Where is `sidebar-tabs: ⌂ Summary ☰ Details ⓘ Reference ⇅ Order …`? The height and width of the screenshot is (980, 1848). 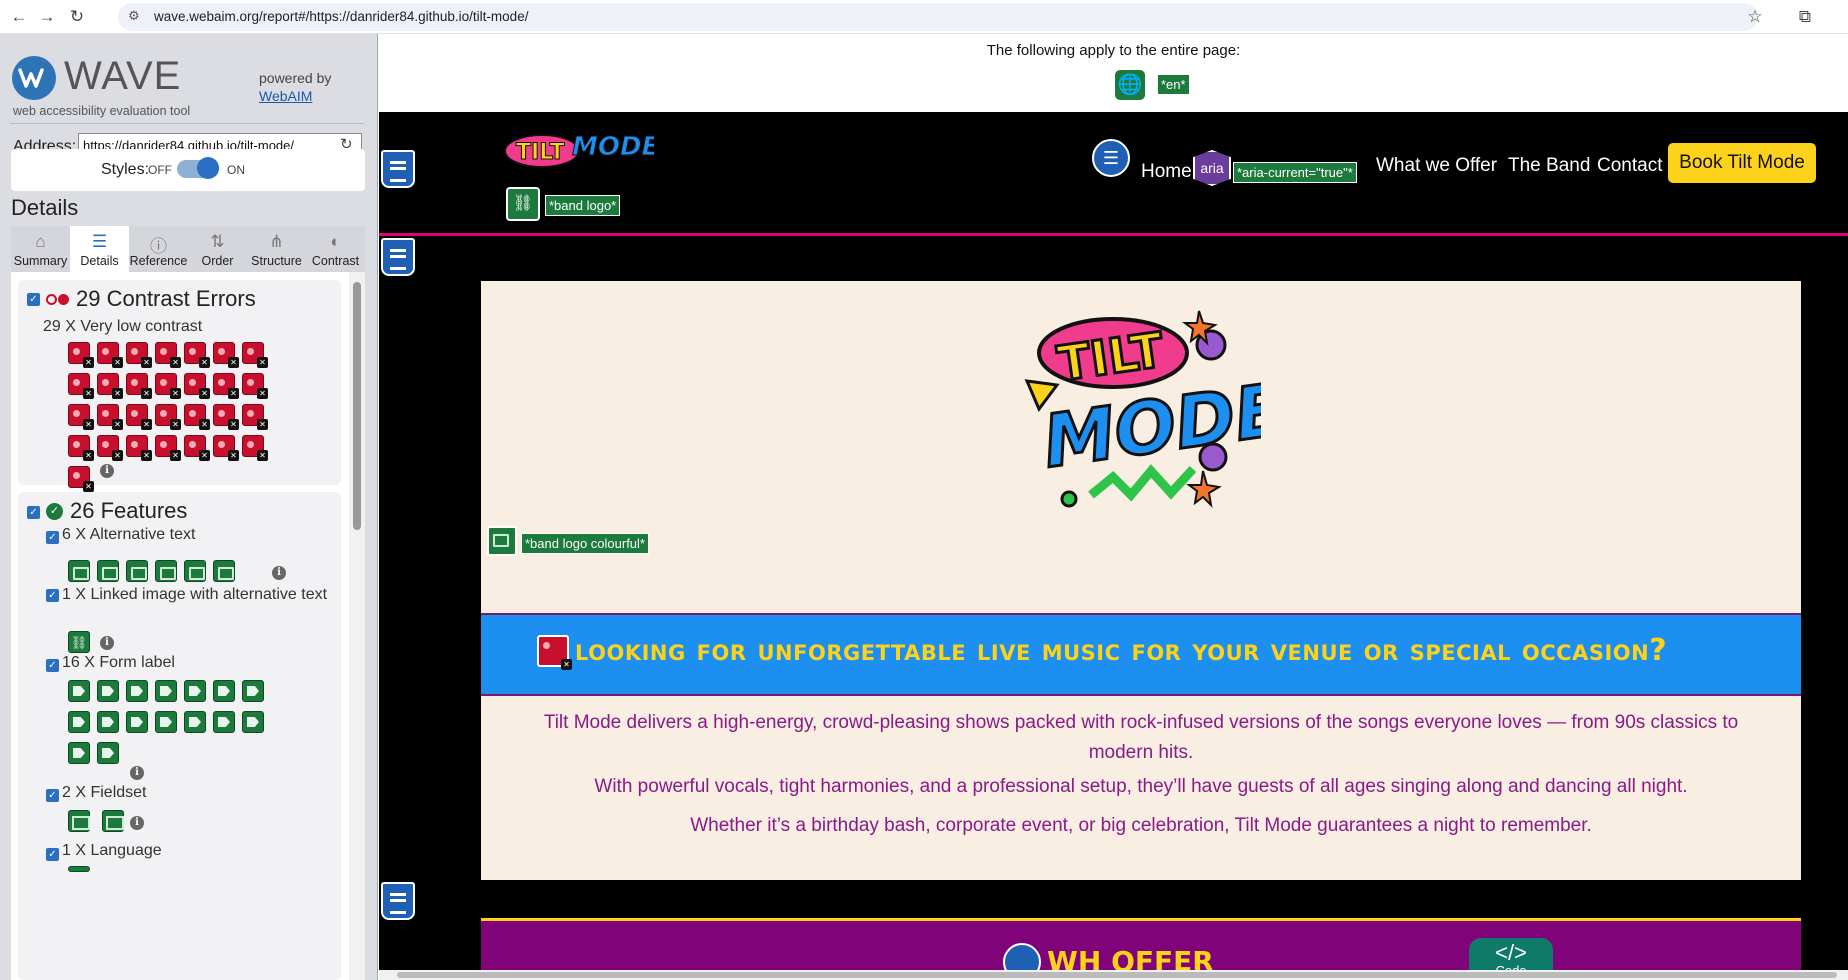
sidebar-tabs: ⌂ Summary ☰ Details ⓘ Reference ⇅ Order … is located at coordinates (188, 249).